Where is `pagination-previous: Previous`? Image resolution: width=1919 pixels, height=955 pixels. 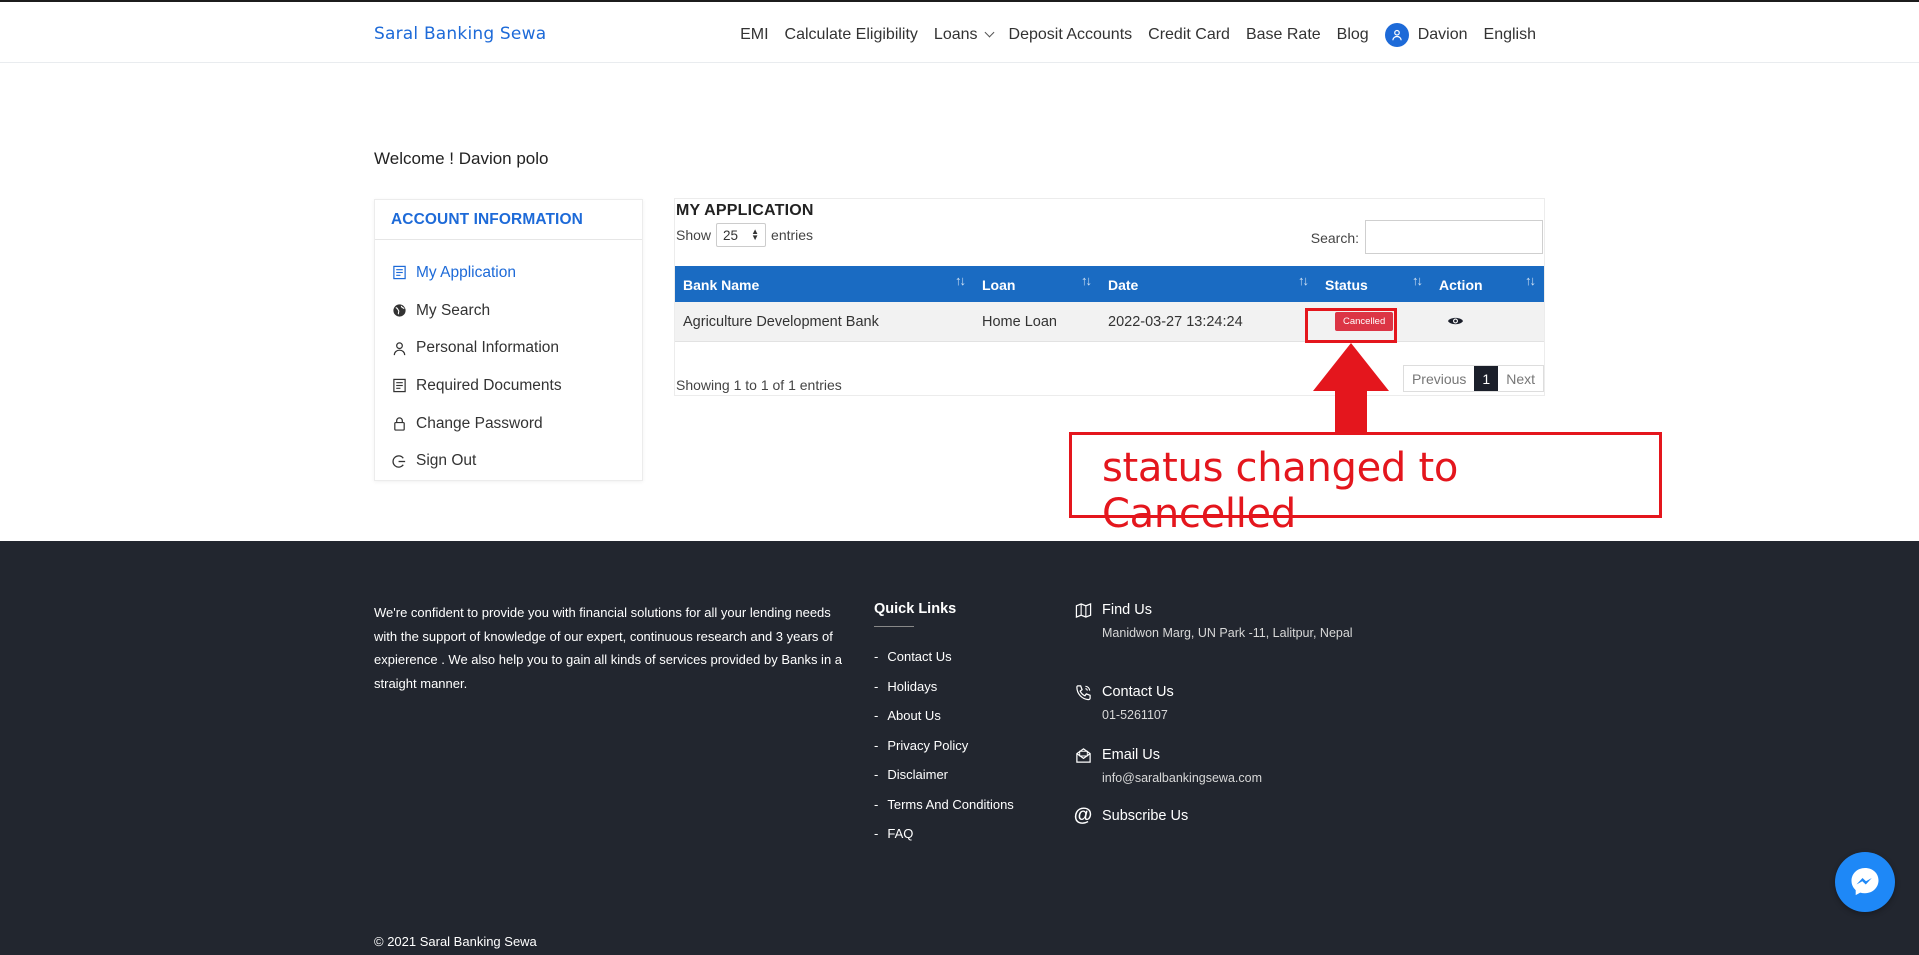 pagination-previous: Previous is located at coordinates (1439, 378).